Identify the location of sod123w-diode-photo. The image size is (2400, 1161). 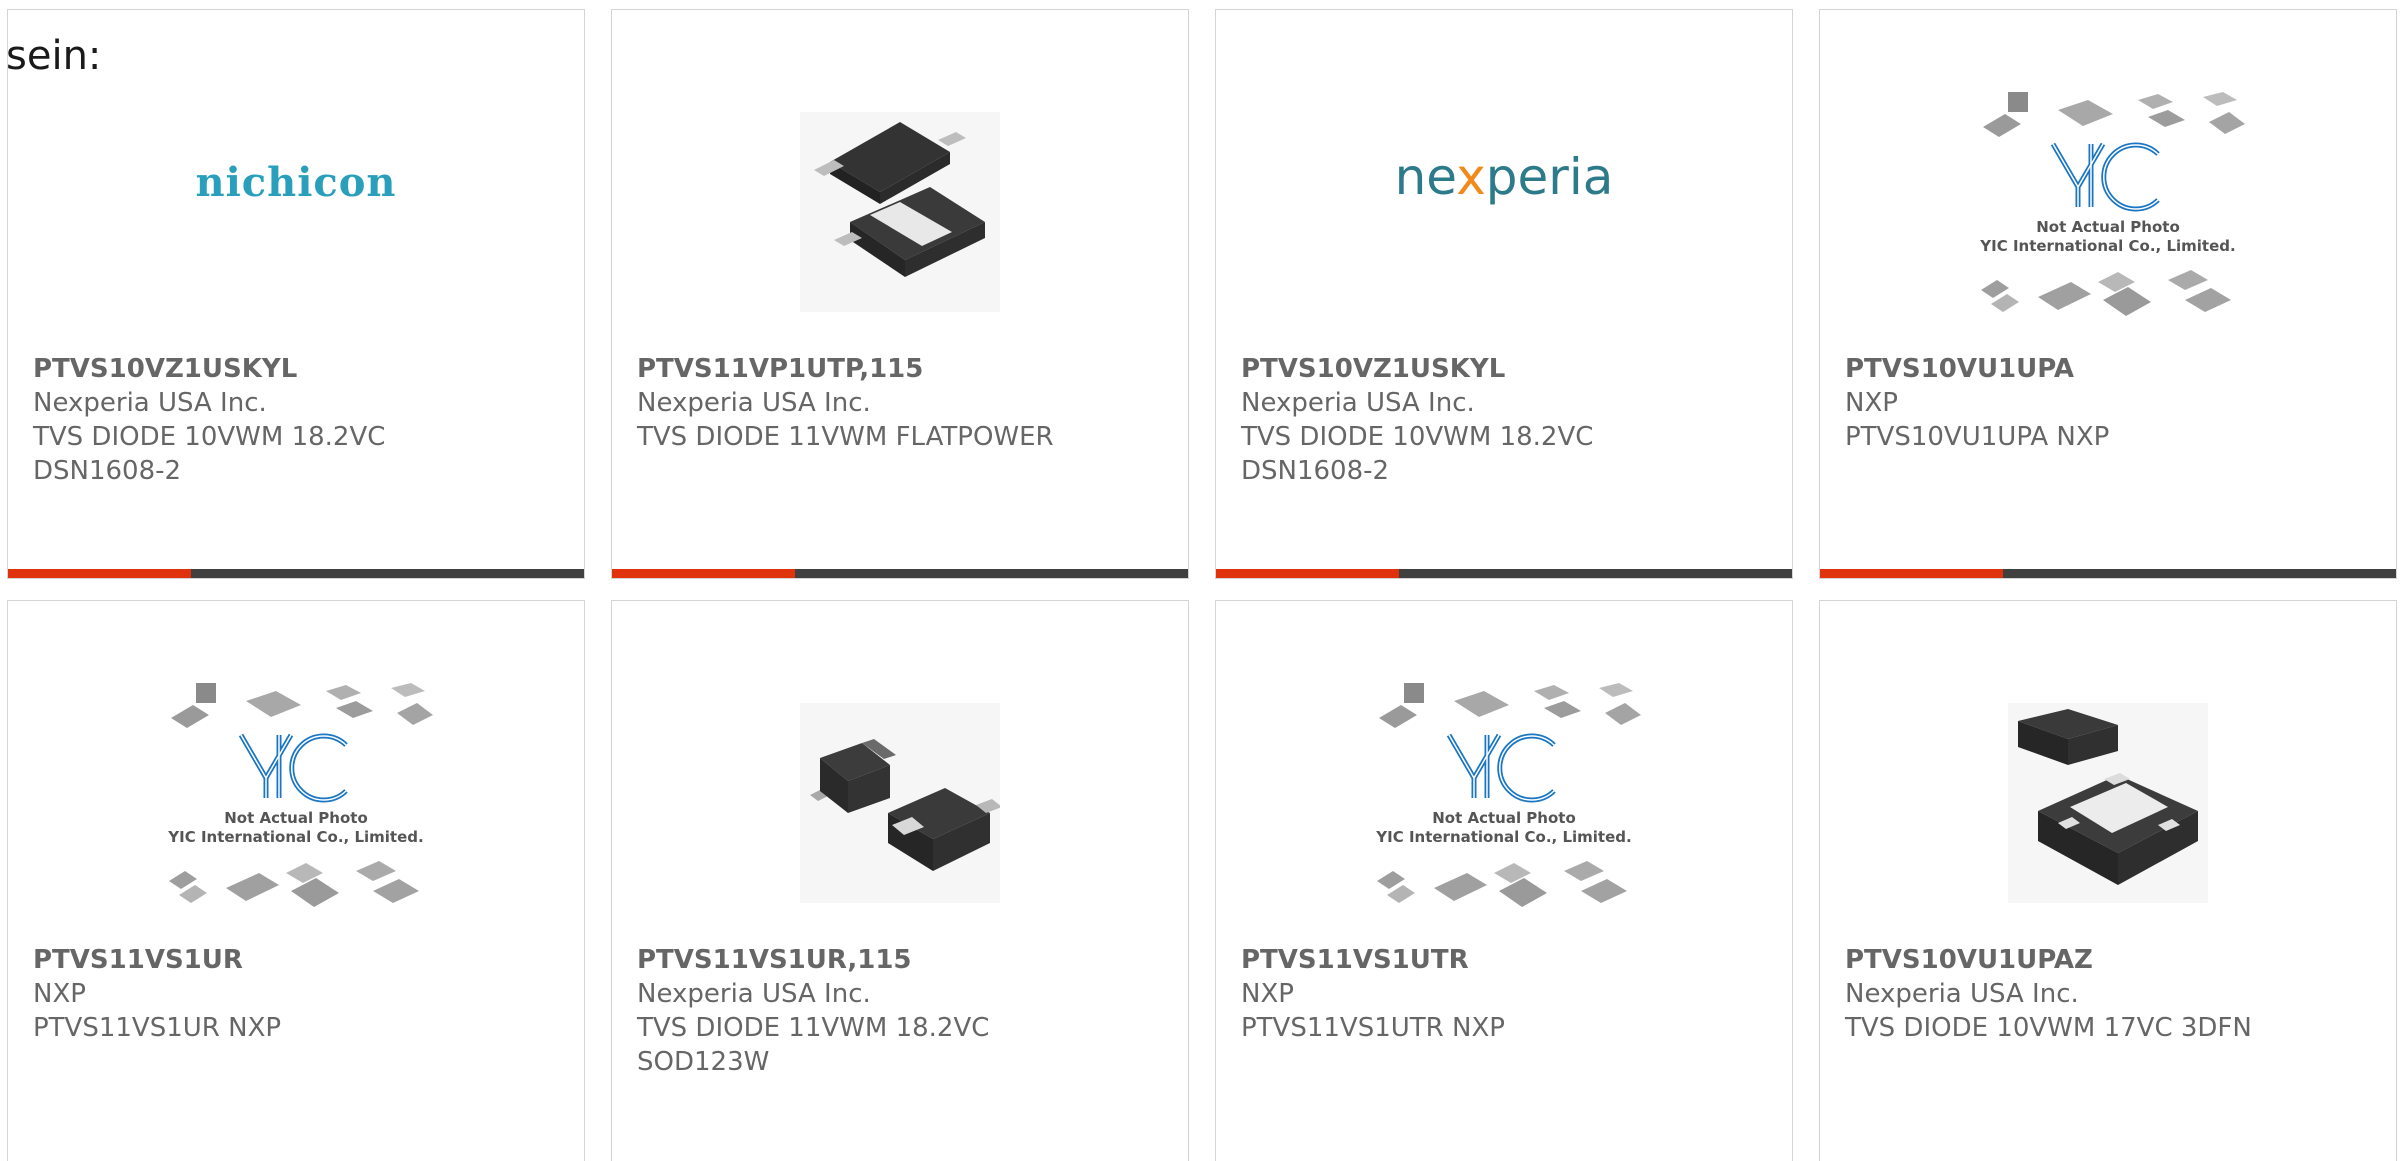
(900, 803).